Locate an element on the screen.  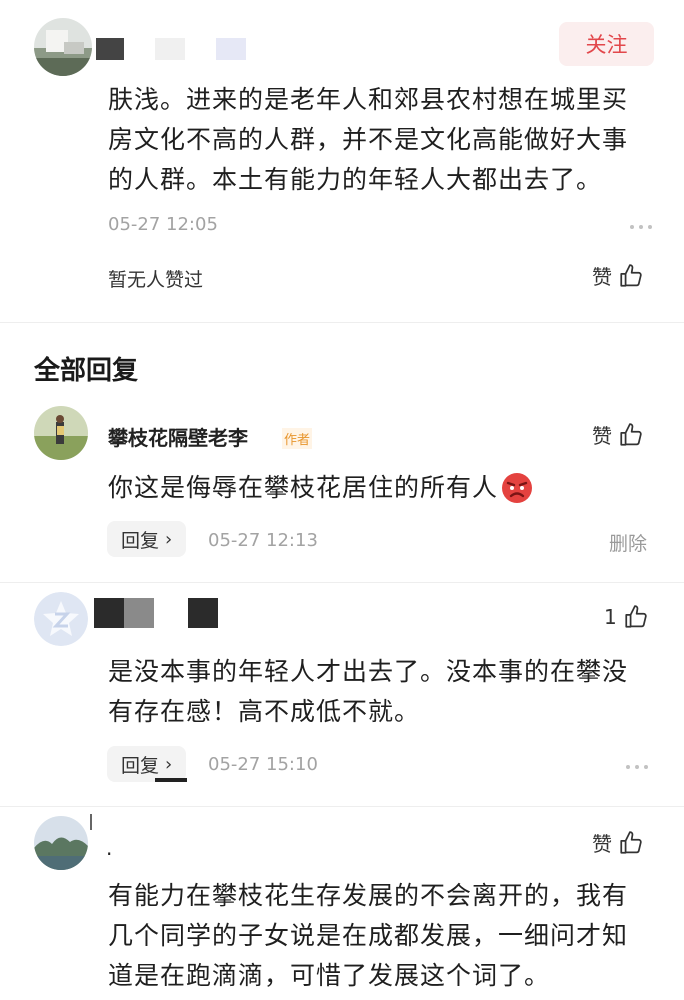
author-badge: 作者 is located at coordinates (297, 438).